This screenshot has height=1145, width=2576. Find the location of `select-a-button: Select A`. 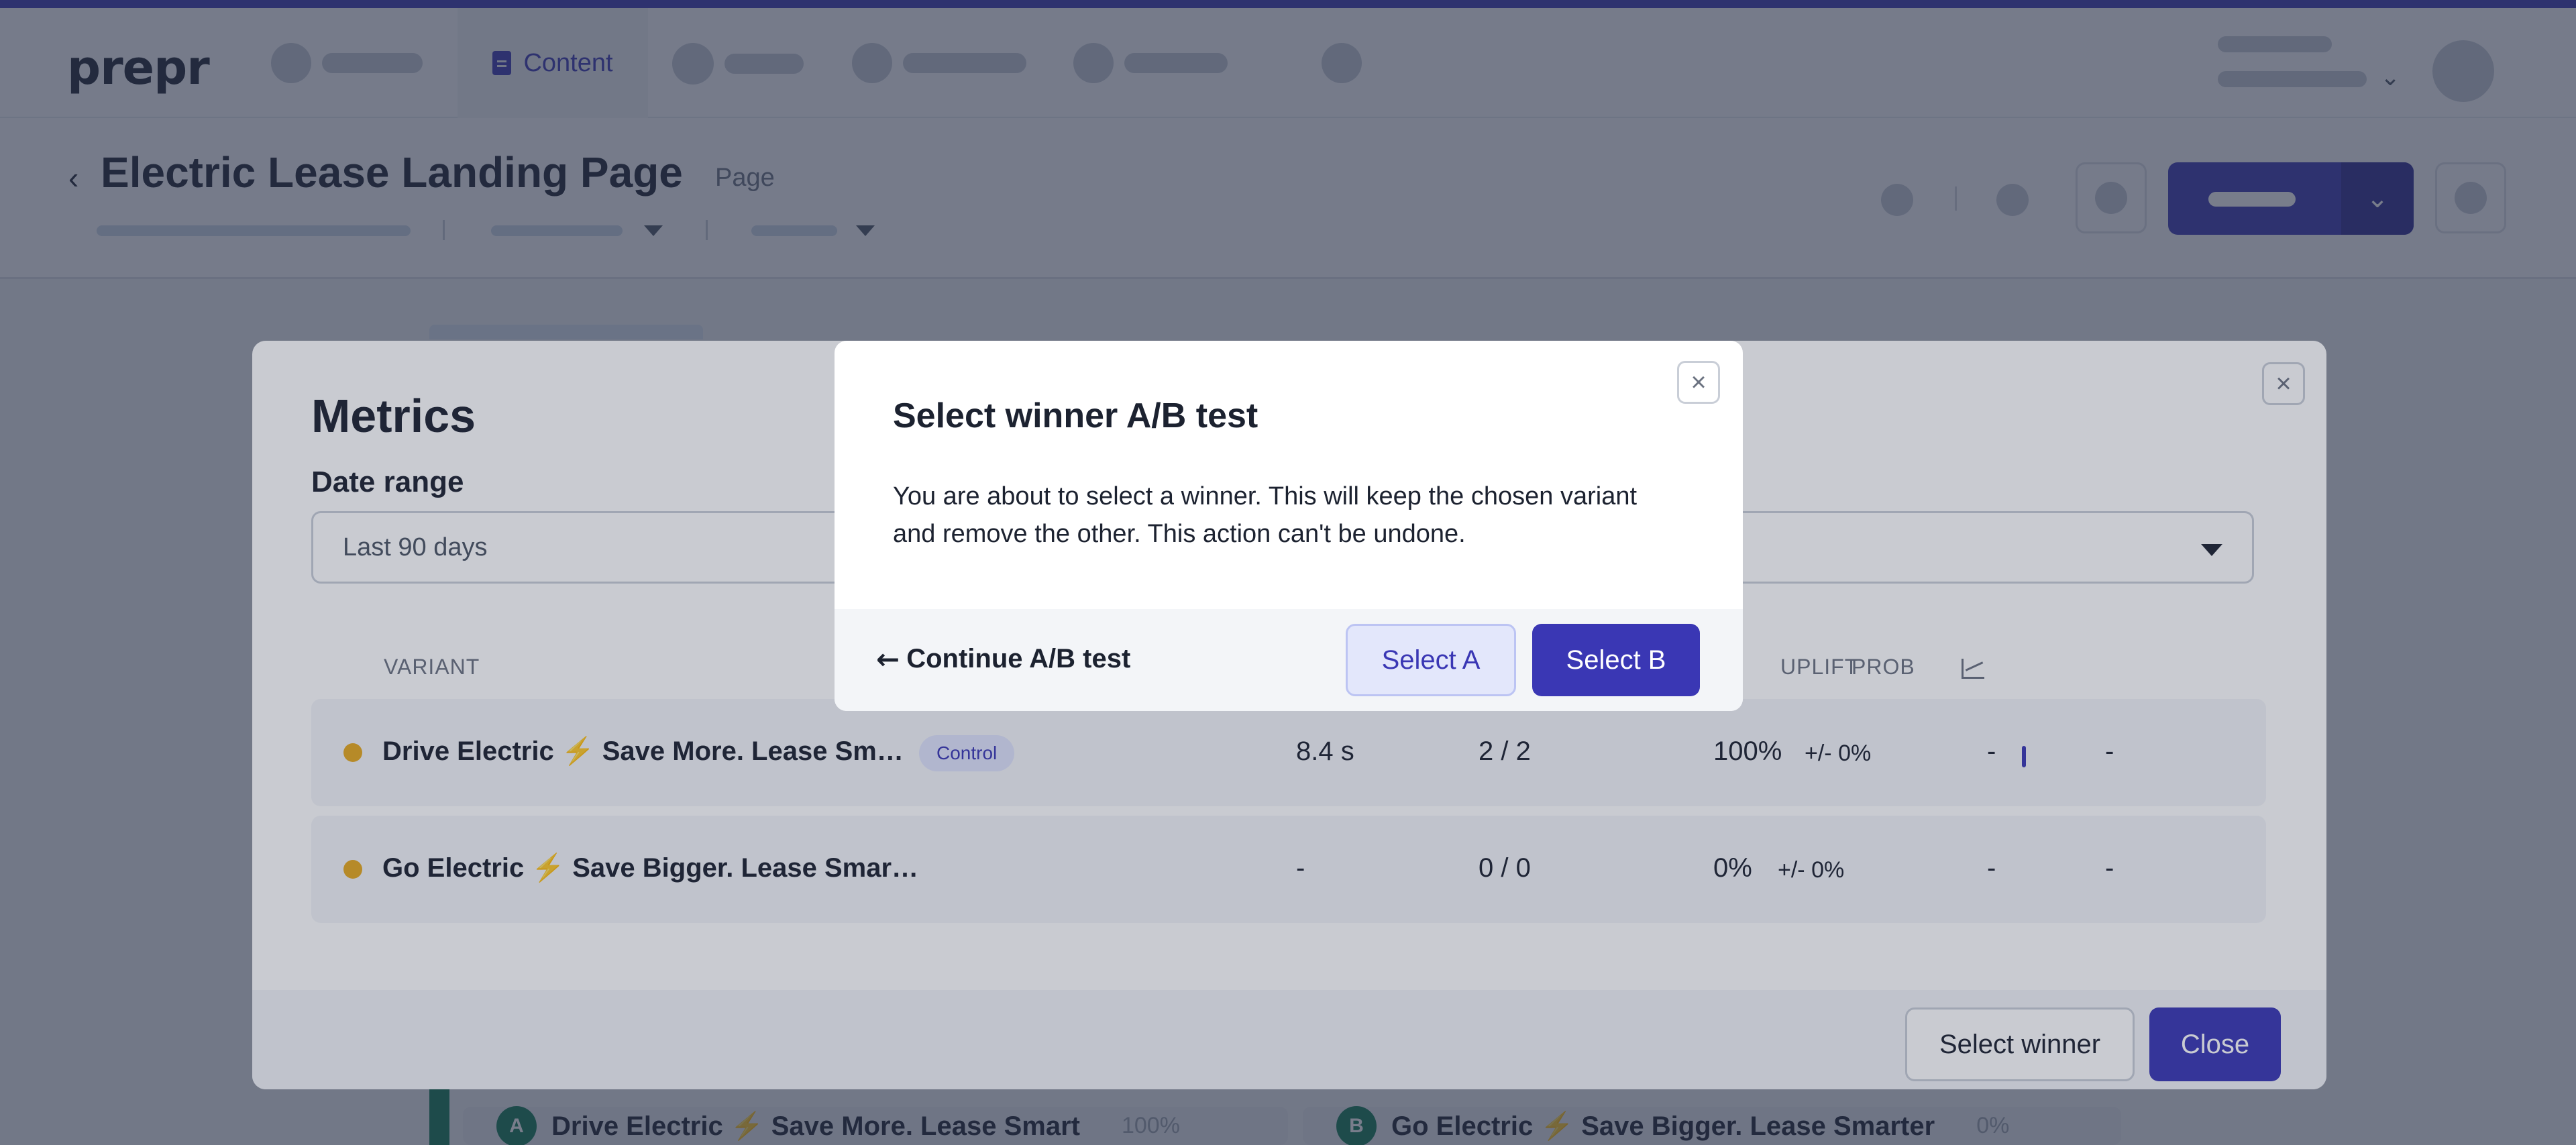

select-a-button: Select A is located at coordinates (1431, 660).